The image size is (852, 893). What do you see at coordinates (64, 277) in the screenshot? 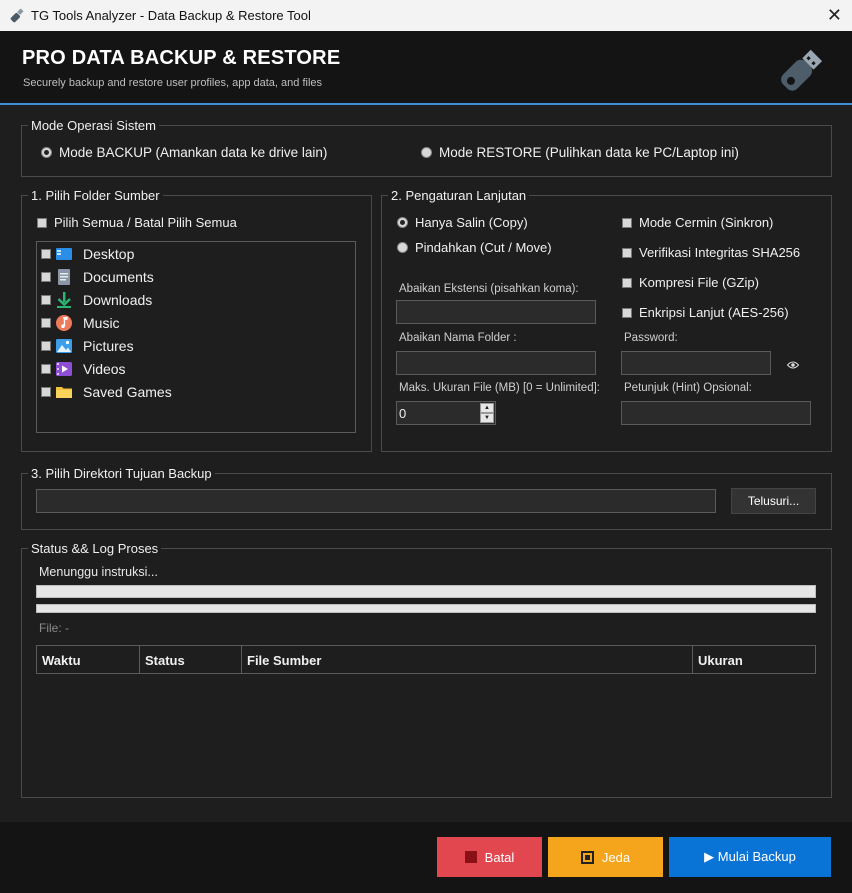
I see `documents-folder-icon` at bounding box center [64, 277].